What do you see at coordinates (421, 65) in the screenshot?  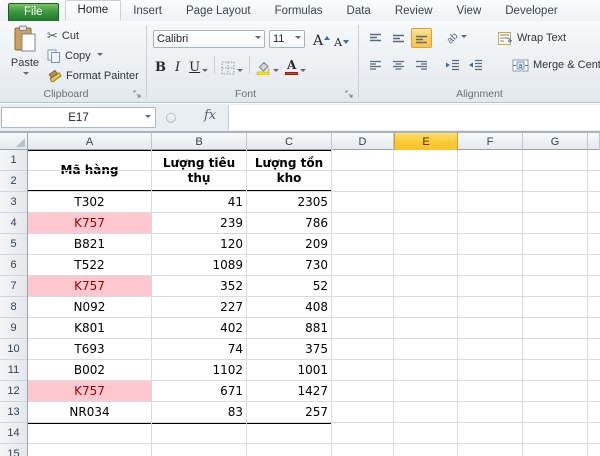 I see `align-right-button` at bounding box center [421, 65].